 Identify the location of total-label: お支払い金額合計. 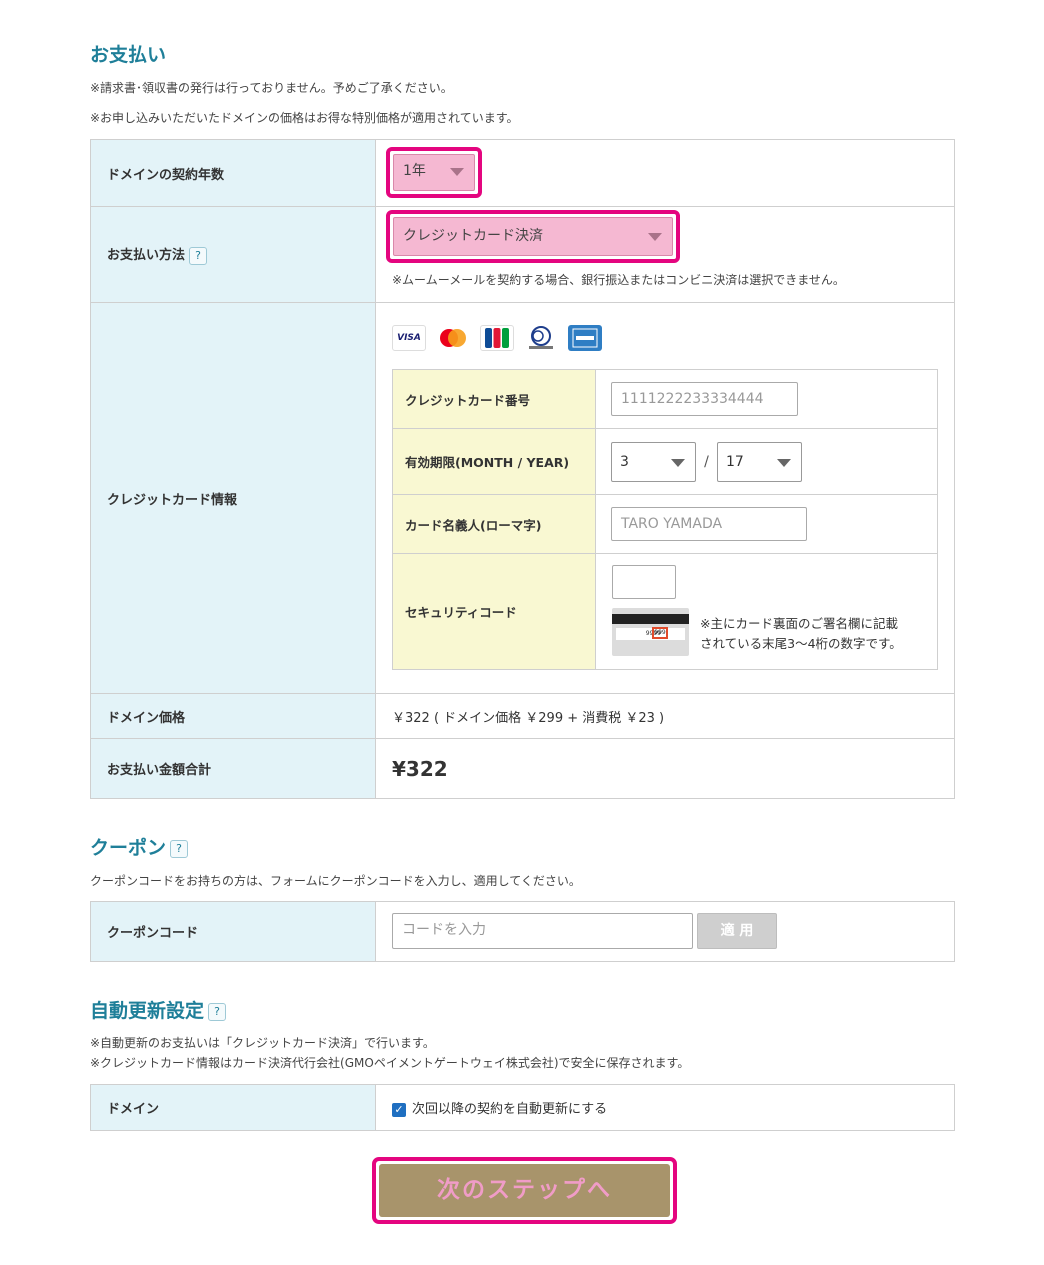
(233, 768).